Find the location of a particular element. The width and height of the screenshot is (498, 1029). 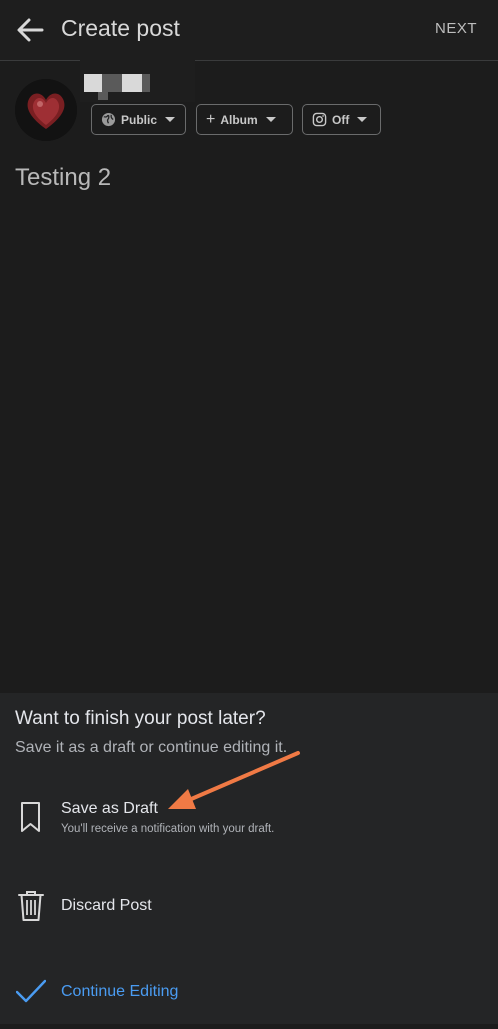

top-bar: Create post NEXT is located at coordinates (249, 30).